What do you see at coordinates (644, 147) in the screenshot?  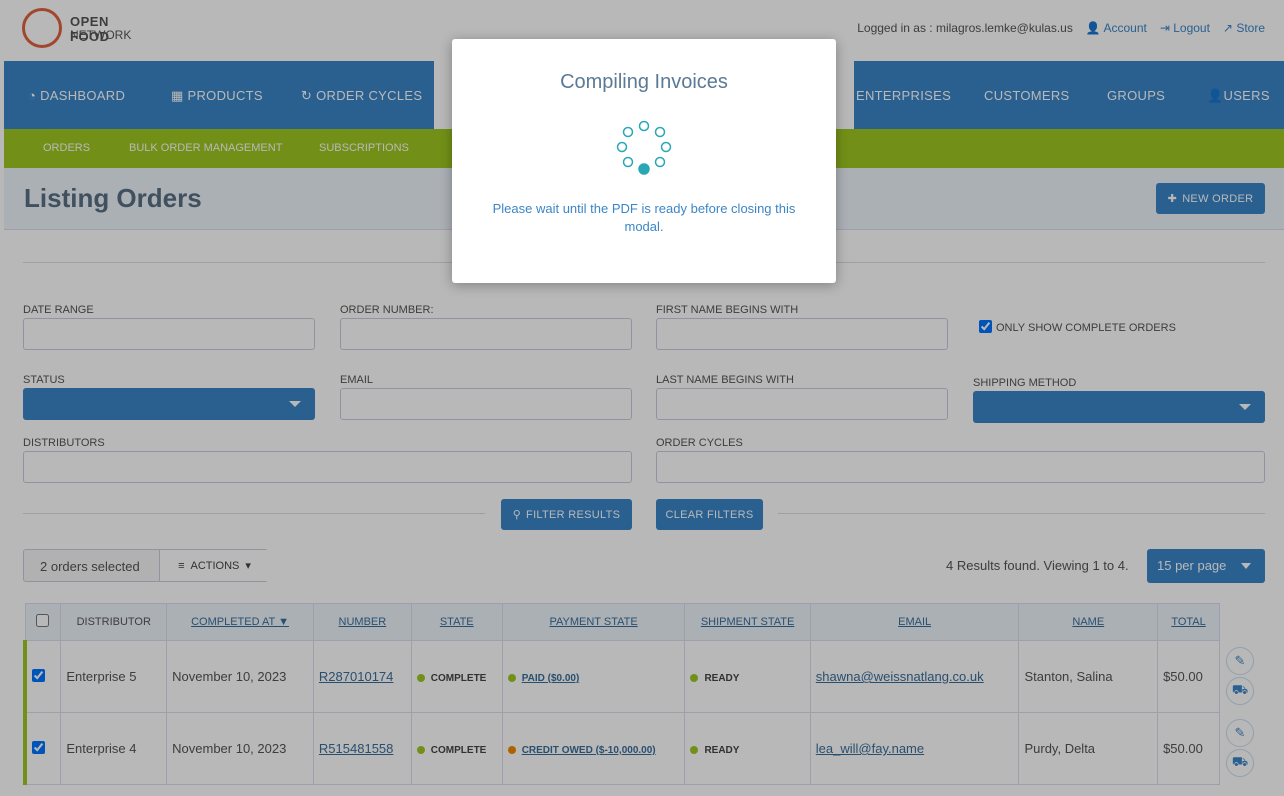 I see `loading-spinner-icon` at bounding box center [644, 147].